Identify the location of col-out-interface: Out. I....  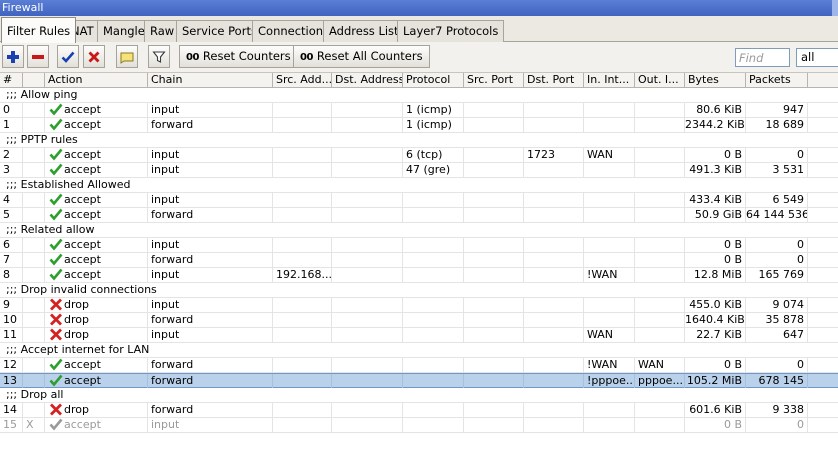
(660, 80).